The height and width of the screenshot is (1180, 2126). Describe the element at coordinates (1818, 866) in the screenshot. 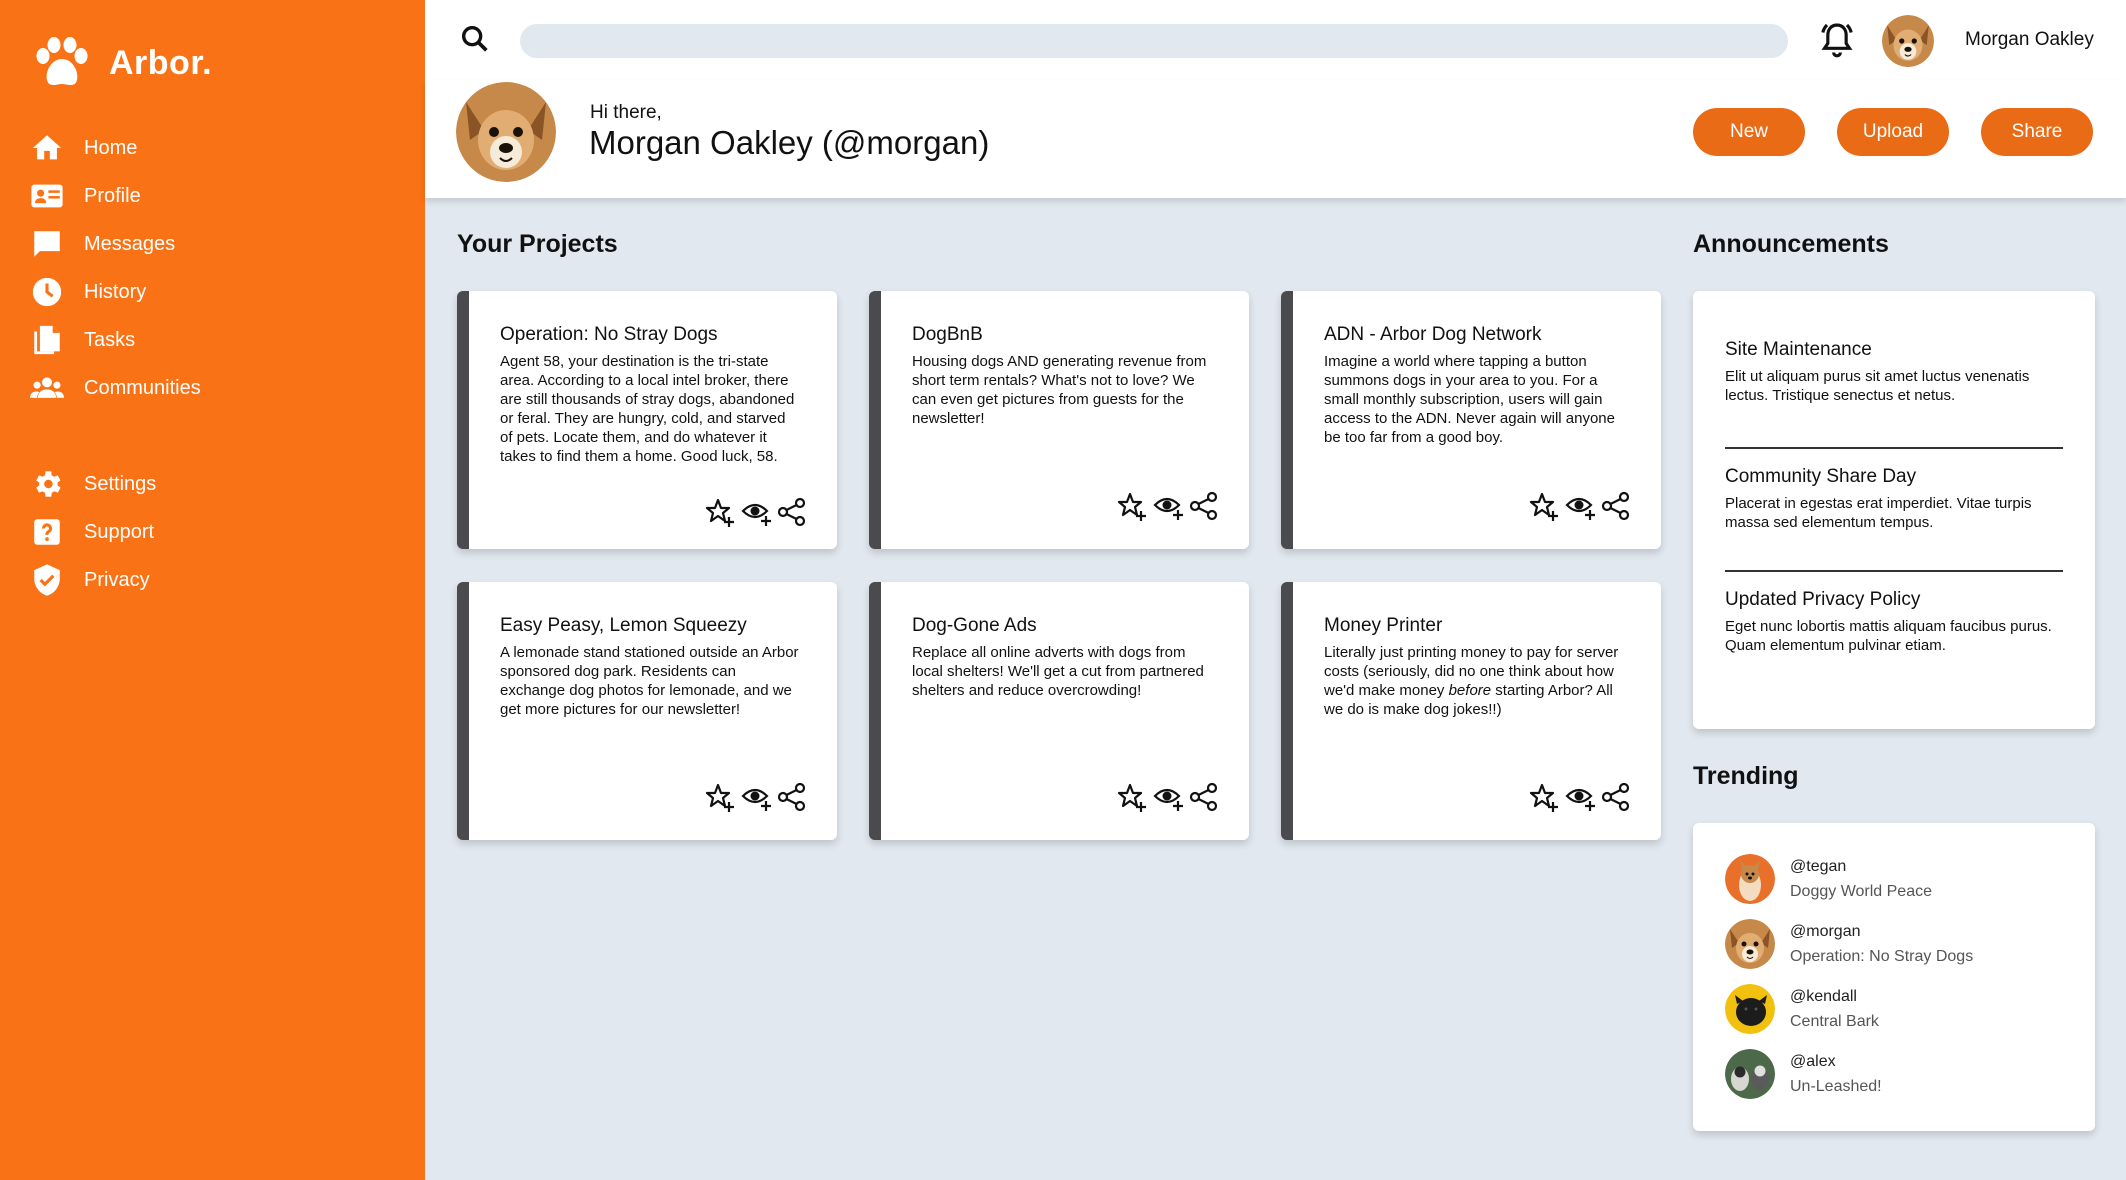

I see `trending-handle: @tegan` at that location.